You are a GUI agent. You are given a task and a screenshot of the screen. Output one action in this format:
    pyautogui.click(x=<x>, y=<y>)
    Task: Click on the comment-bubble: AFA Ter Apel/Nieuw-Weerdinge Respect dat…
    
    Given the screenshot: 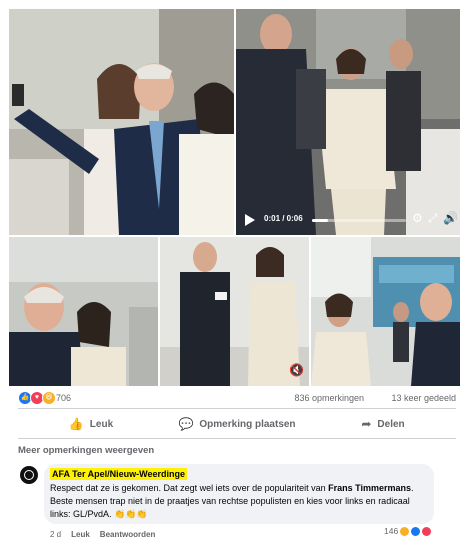 What is the action you would take?
    pyautogui.click(x=239, y=494)
    